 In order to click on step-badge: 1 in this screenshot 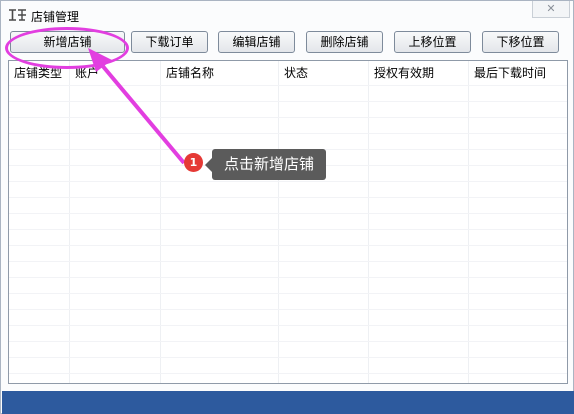, I will do `click(193, 162)`.